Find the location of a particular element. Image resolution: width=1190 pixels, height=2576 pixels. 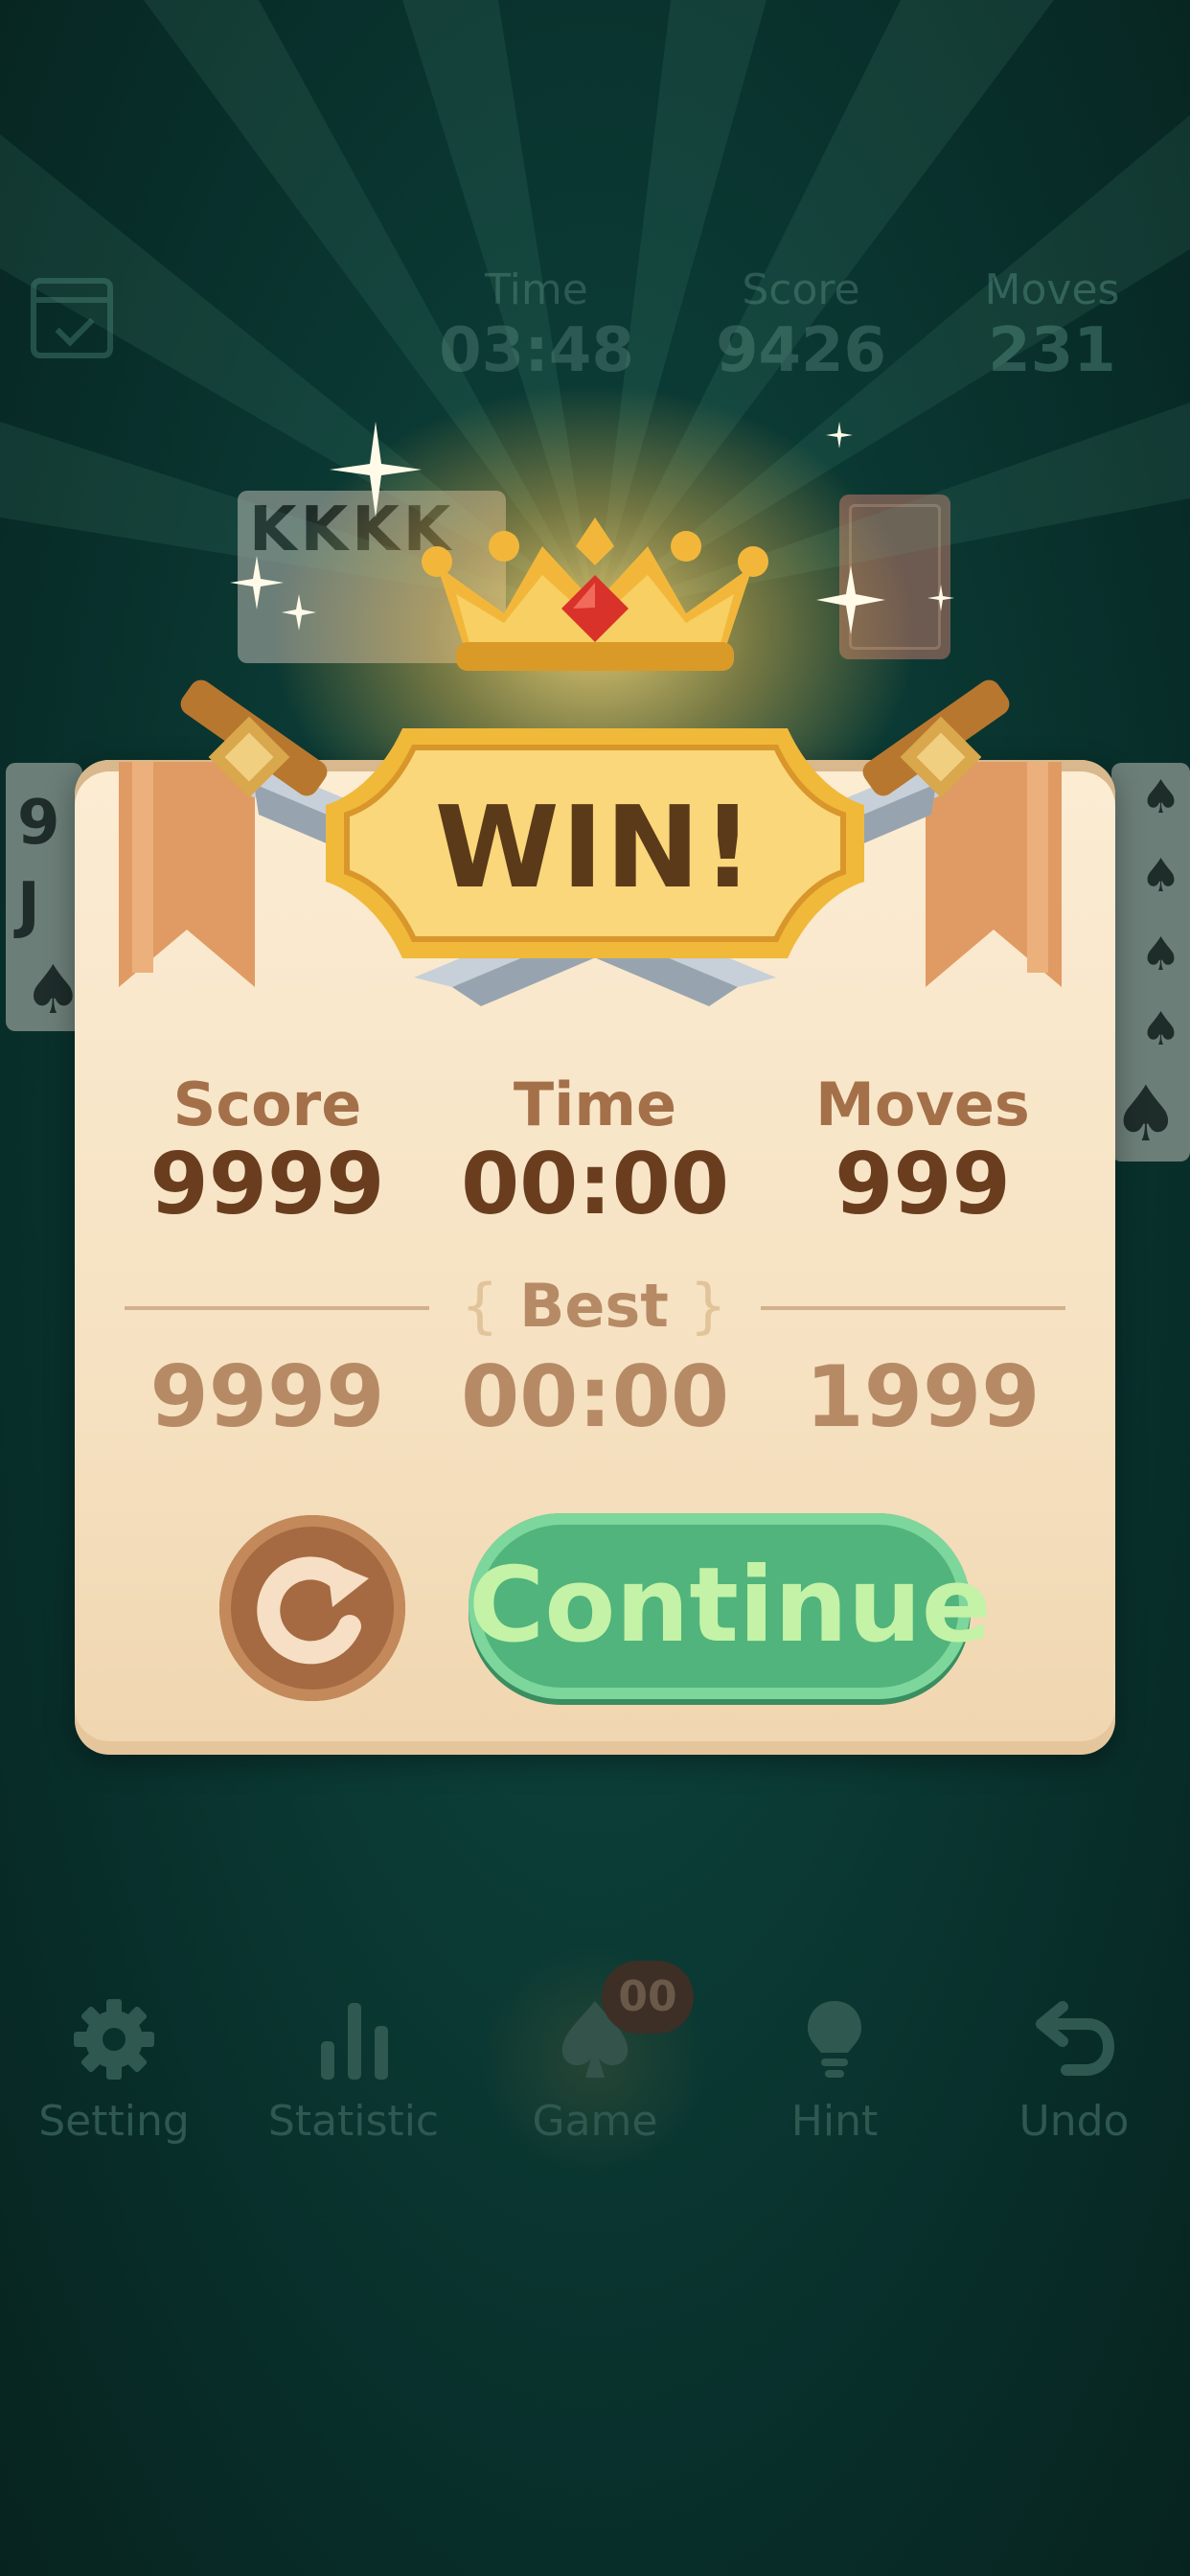

nav-setting: Setting is located at coordinates (117, 2069).